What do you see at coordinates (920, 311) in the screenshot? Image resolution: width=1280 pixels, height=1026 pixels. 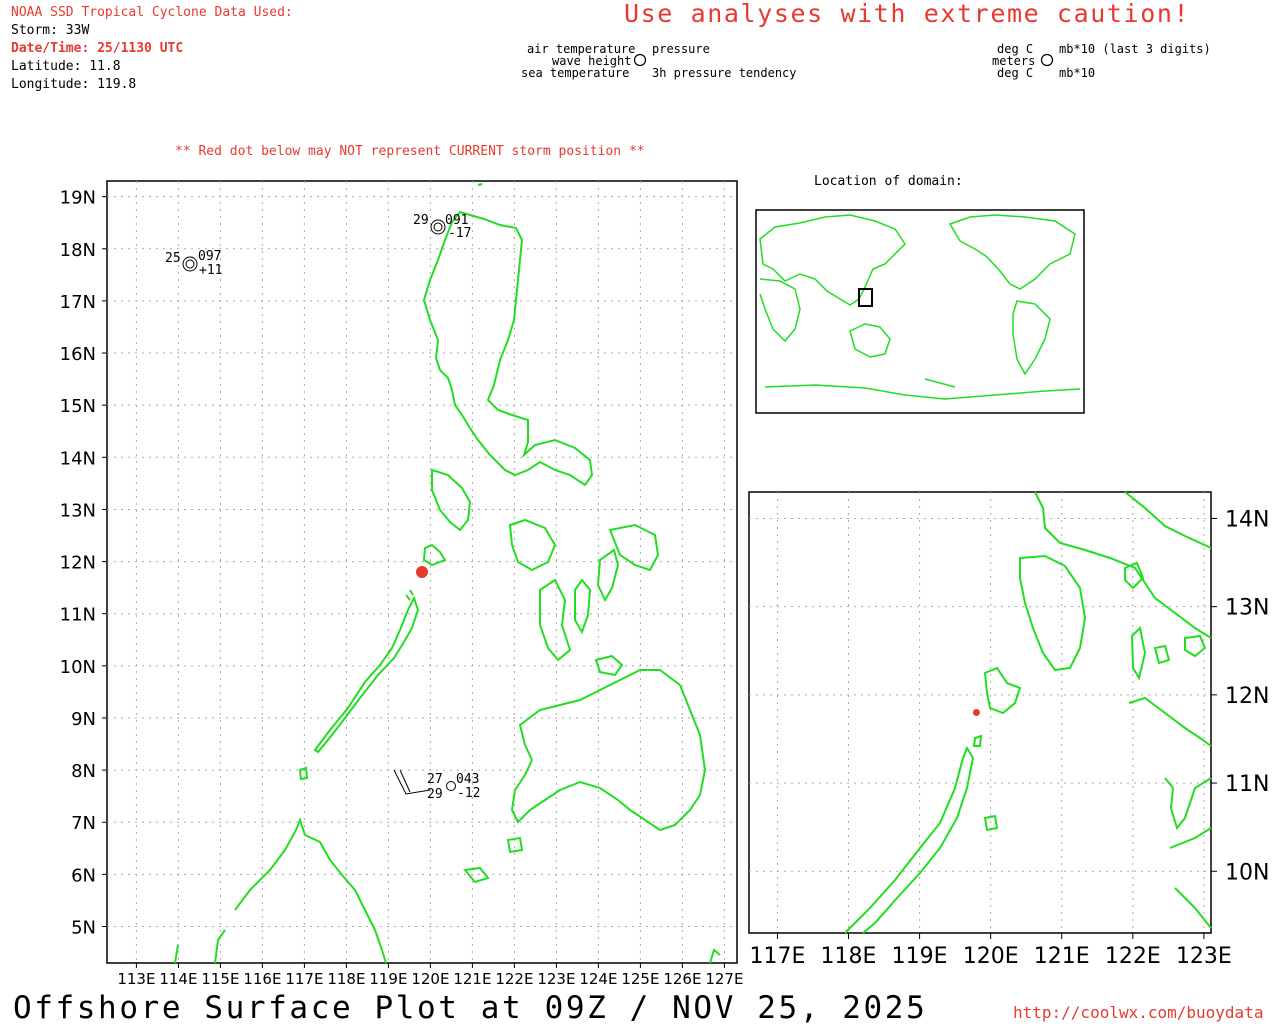 I see `world-inset-map` at bounding box center [920, 311].